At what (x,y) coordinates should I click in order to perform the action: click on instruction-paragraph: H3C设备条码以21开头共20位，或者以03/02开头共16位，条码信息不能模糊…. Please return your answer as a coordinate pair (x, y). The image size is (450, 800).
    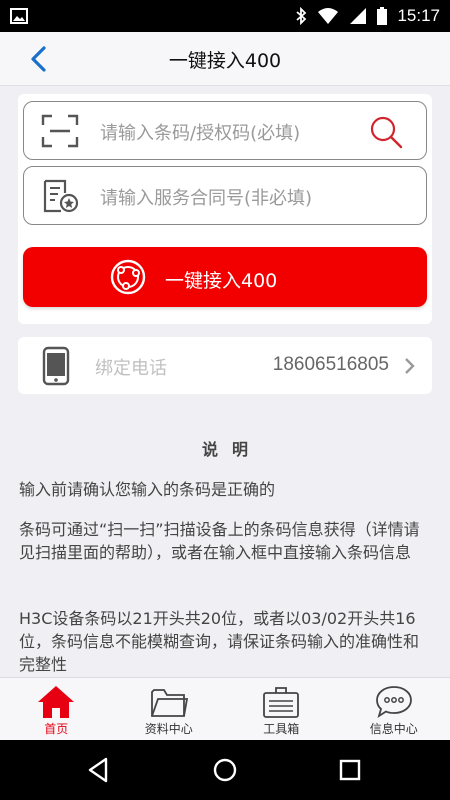
    Looking at the image, I should click on (219, 641).